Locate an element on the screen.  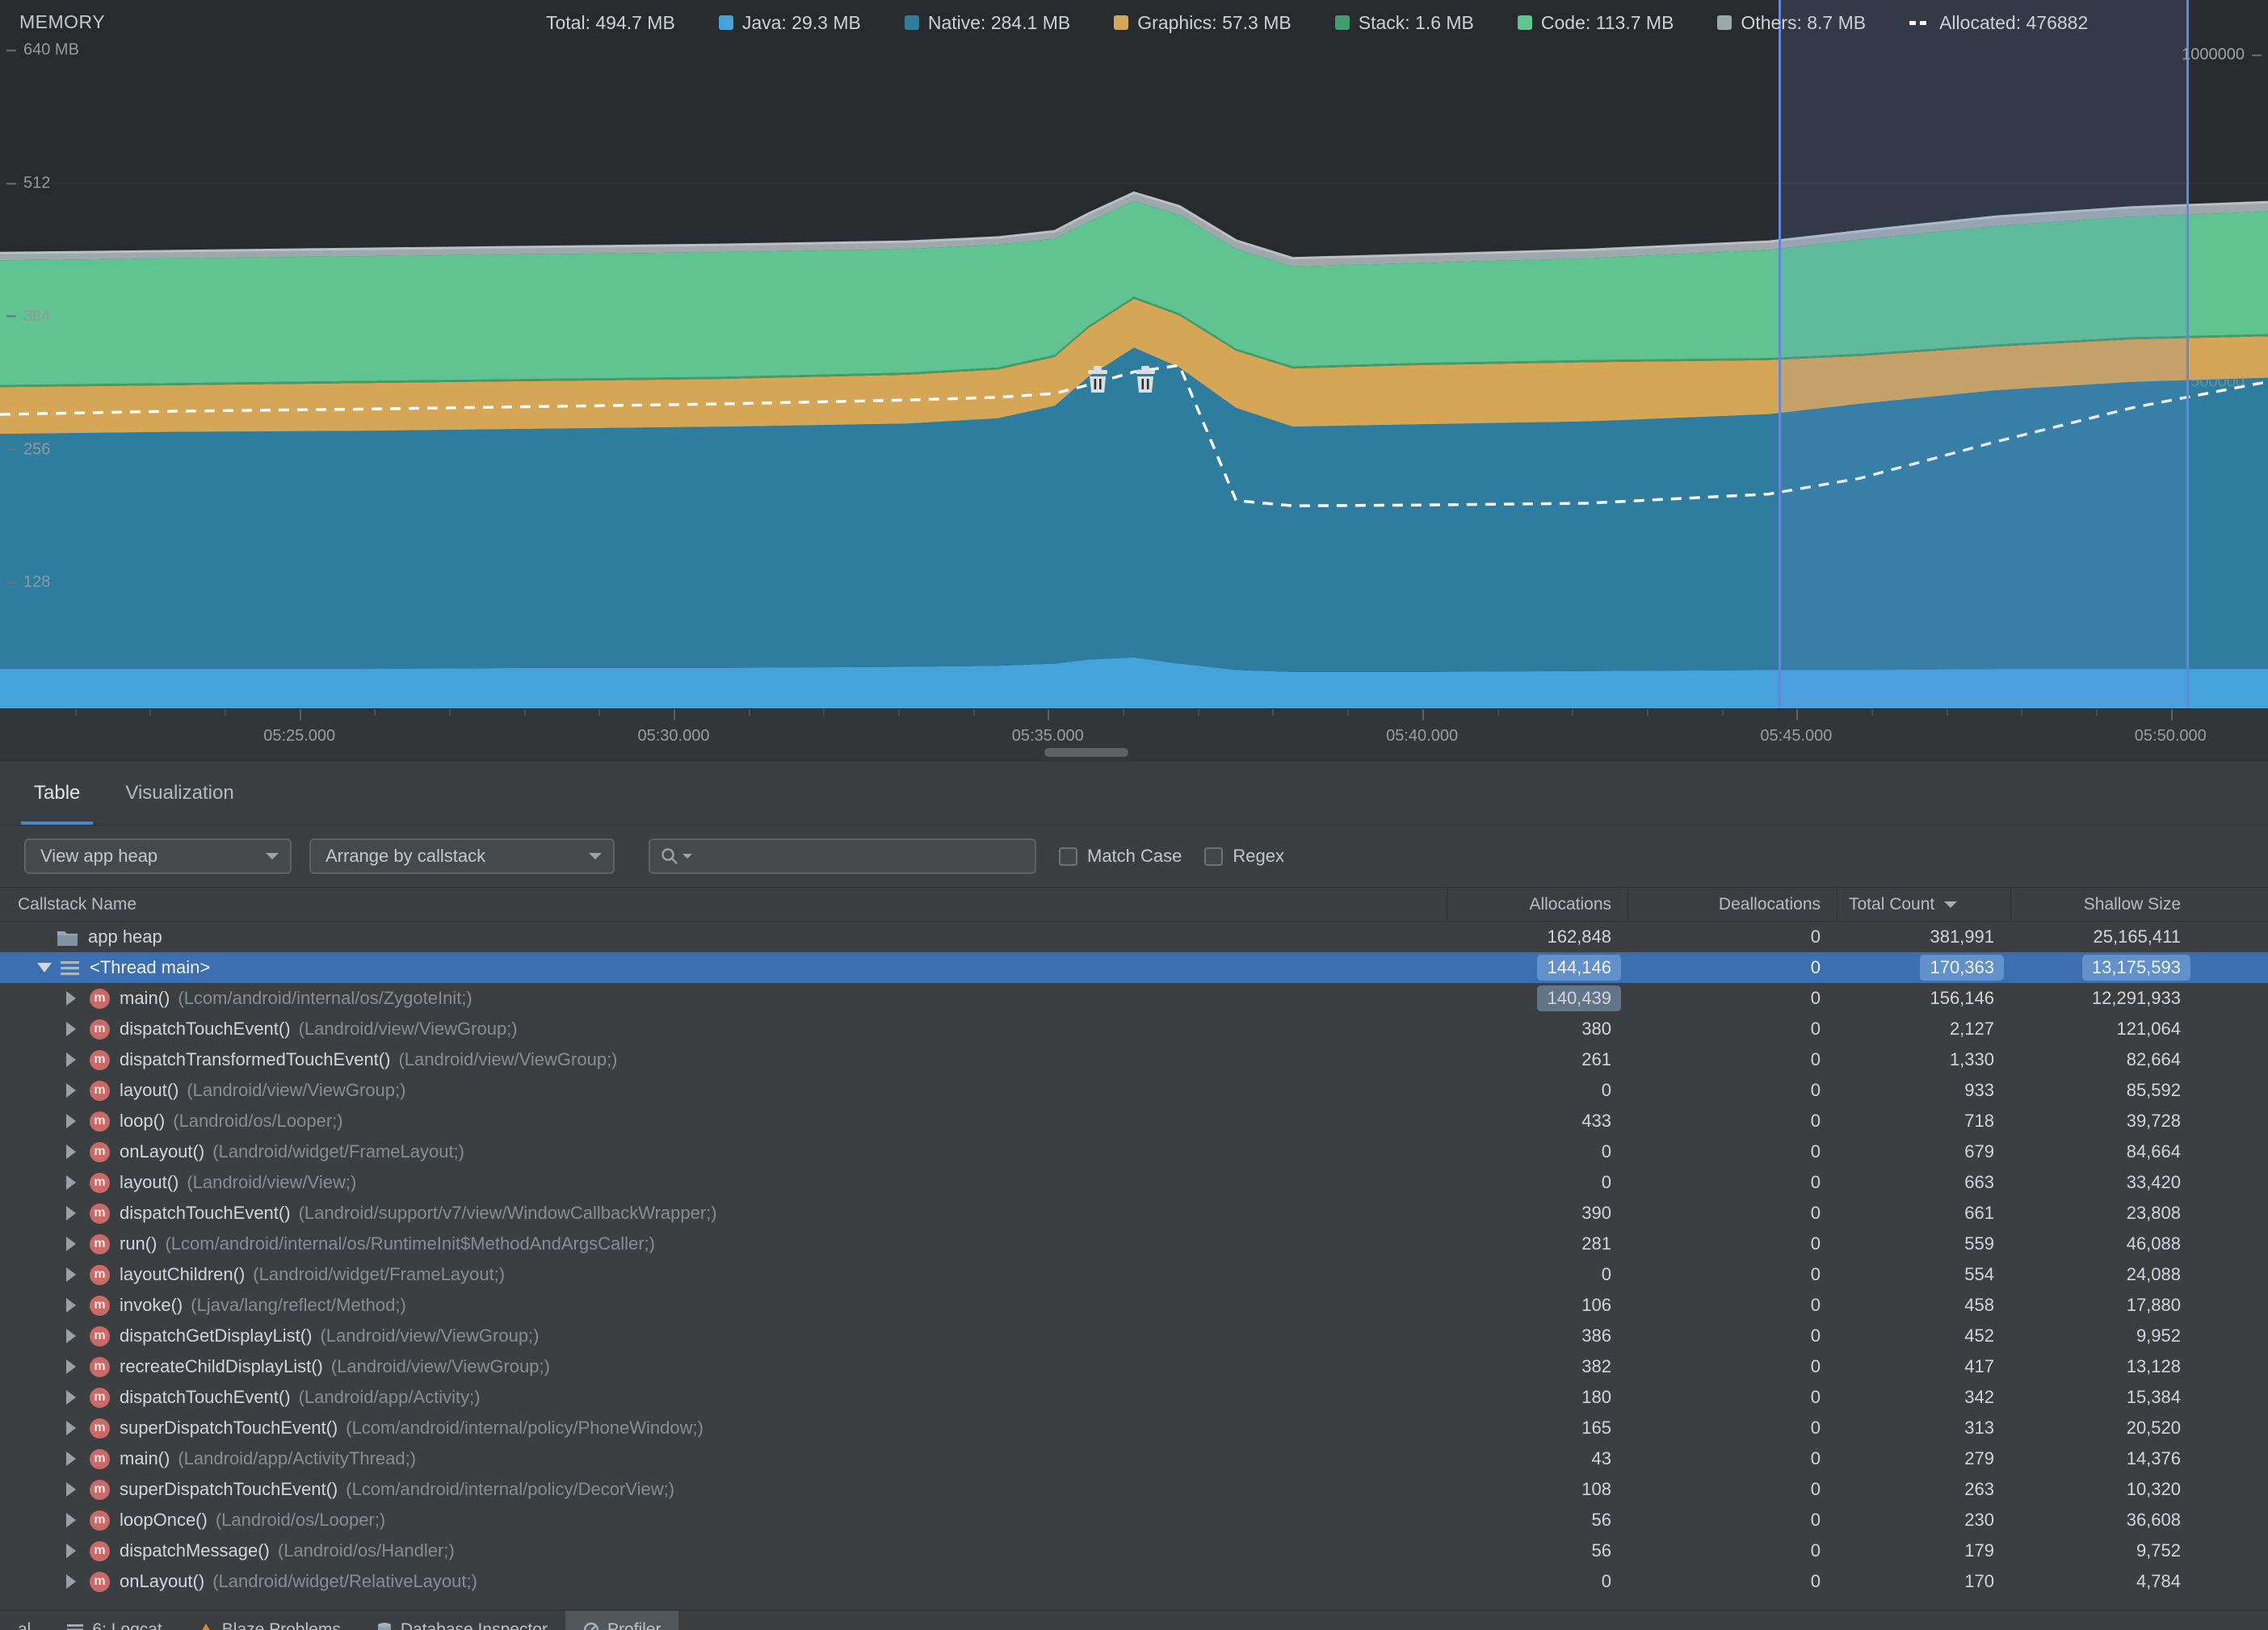
status-item-al: al is located at coordinates (24, 1620).